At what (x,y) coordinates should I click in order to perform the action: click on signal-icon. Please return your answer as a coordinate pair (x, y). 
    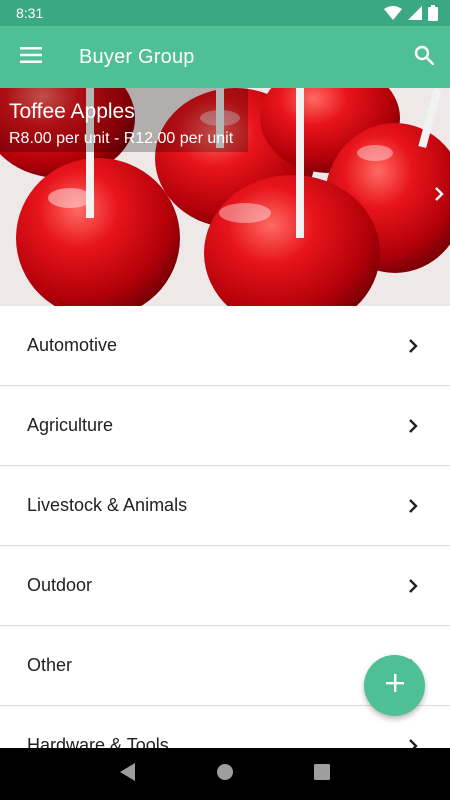
    Looking at the image, I should click on (415, 13).